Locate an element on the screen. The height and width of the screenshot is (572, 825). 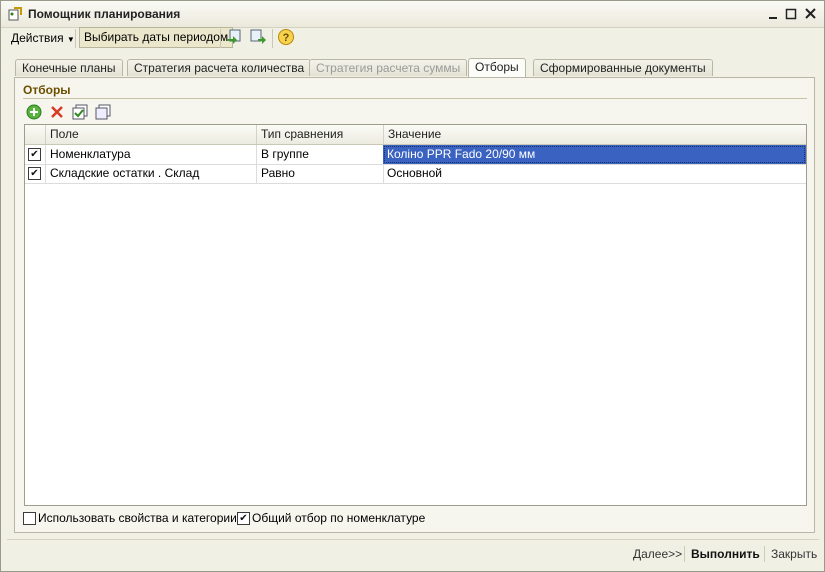
load-settings-icon is located at coordinates (234, 37).